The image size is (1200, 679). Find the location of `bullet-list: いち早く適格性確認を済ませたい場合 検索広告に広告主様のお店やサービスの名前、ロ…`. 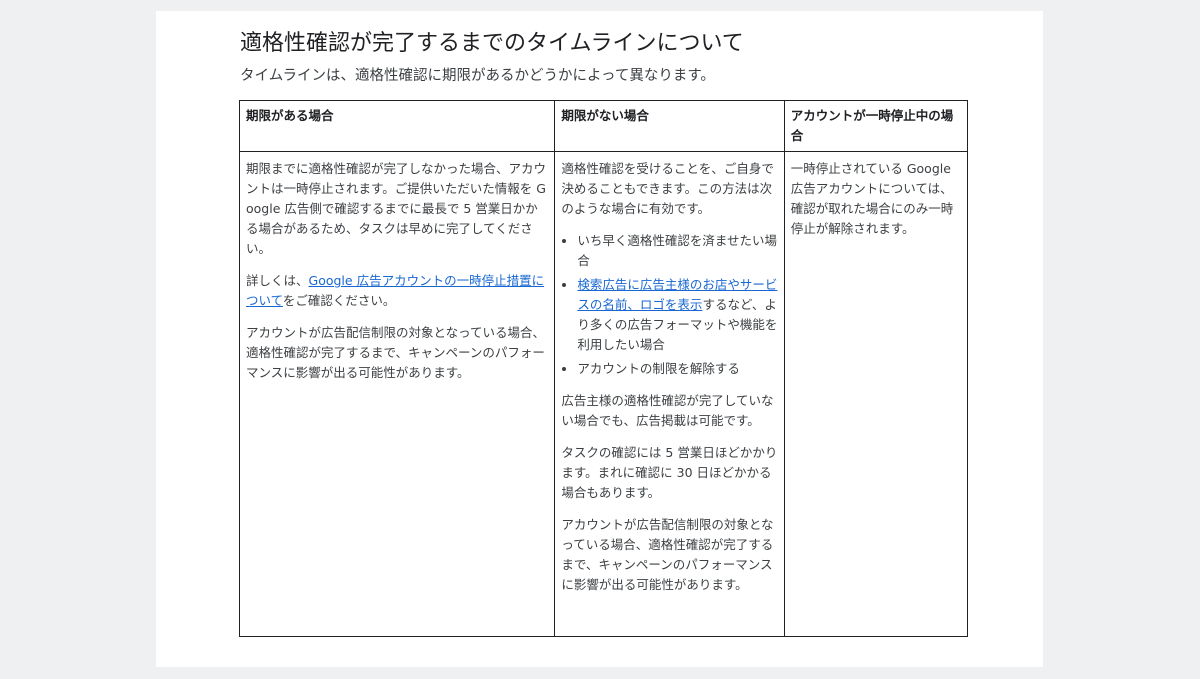

bullet-list: いち早く適格性確認を済ませたい場合 検索広告に広告主様のお店やサービスの名前、ロ… is located at coordinates (669, 305).